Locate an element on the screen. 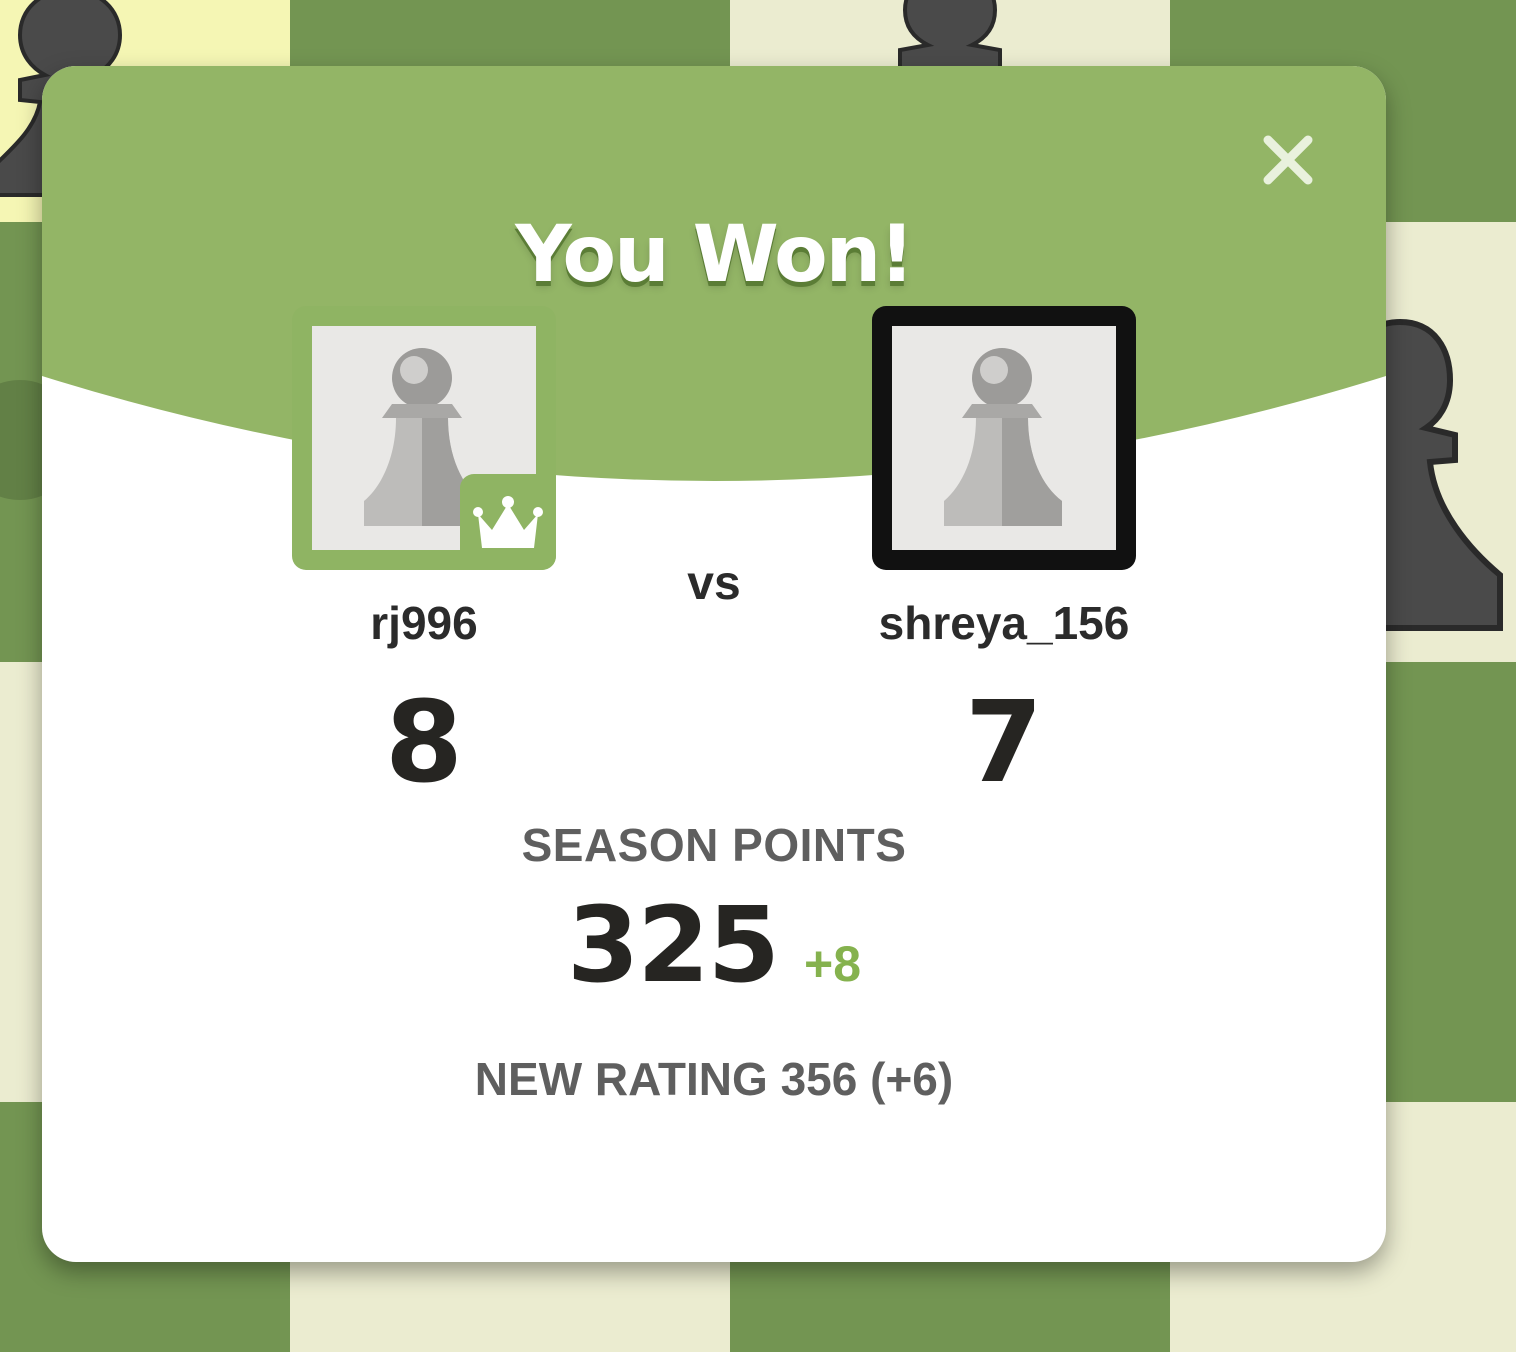  pawn-avatar-icon is located at coordinates (1003, 437).